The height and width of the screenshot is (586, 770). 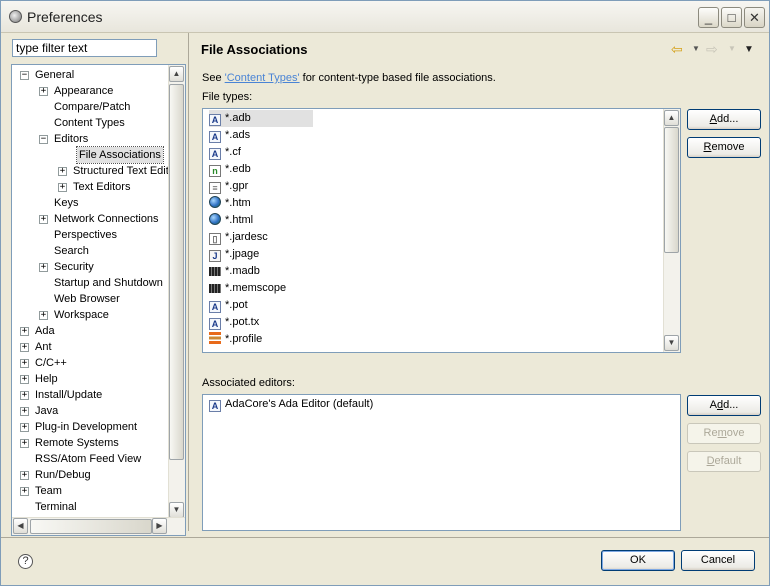 I want to click on filter-input, so click(x=84, y=48).